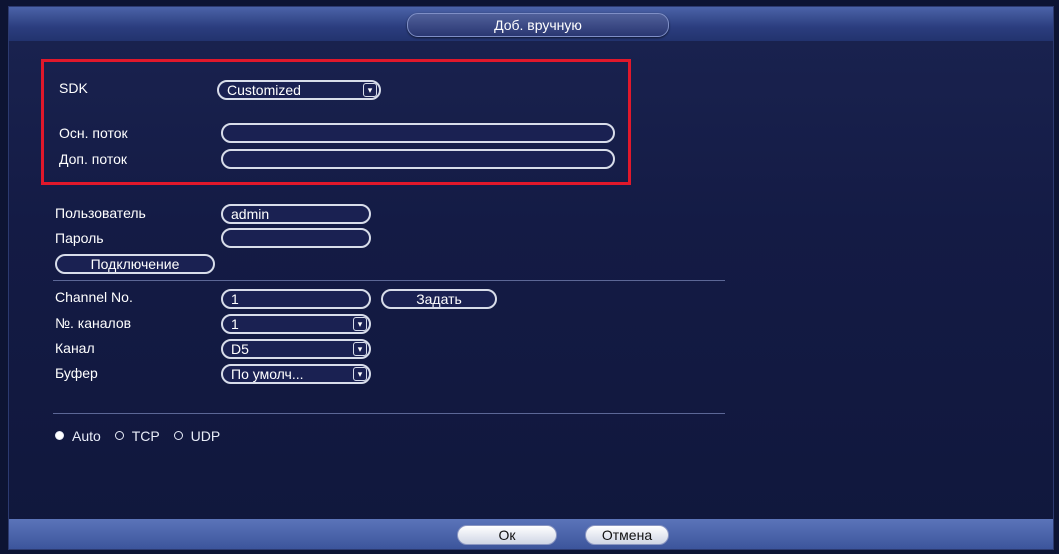 This screenshot has width=1059, height=554. I want to click on channel-no-label: Channel No., so click(94, 297).